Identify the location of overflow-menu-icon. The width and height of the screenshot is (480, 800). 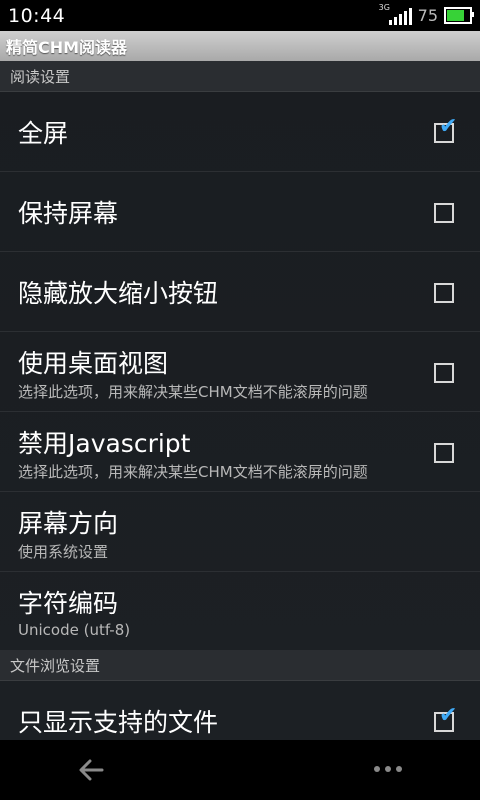
(388, 769).